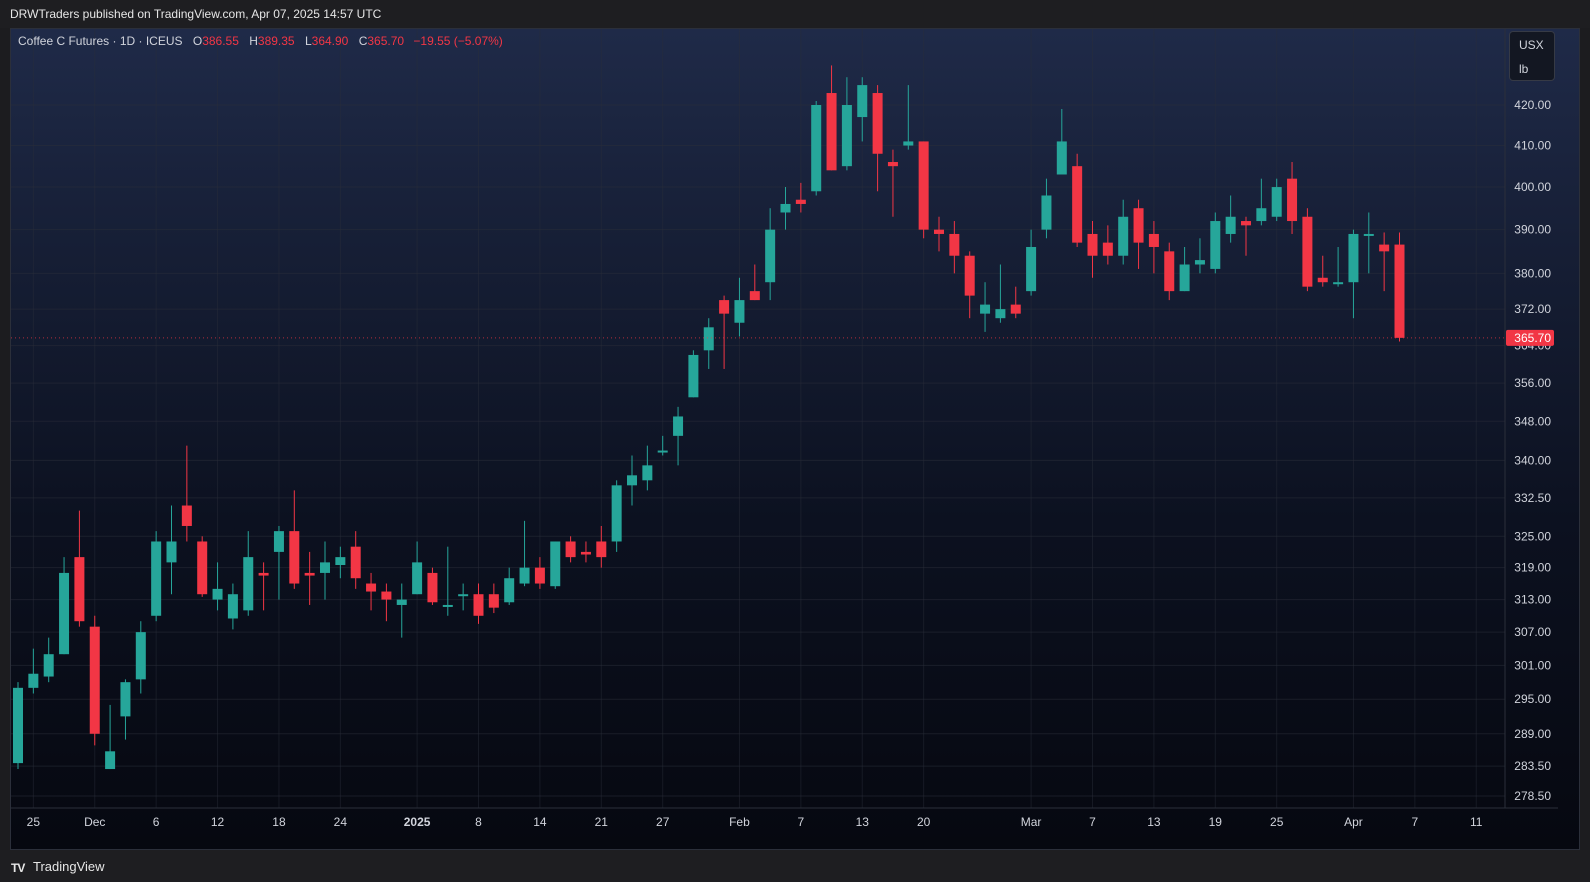  Describe the element at coordinates (478, 822) in the screenshot. I see `x-tick-label: 8` at that location.